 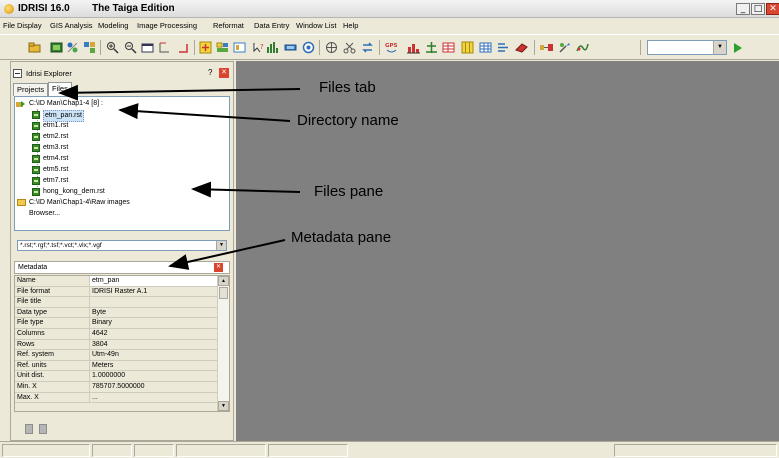 What do you see at coordinates (43, 429) in the screenshot?
I see `metadata-revert-button` at bounding box center [43, 429].